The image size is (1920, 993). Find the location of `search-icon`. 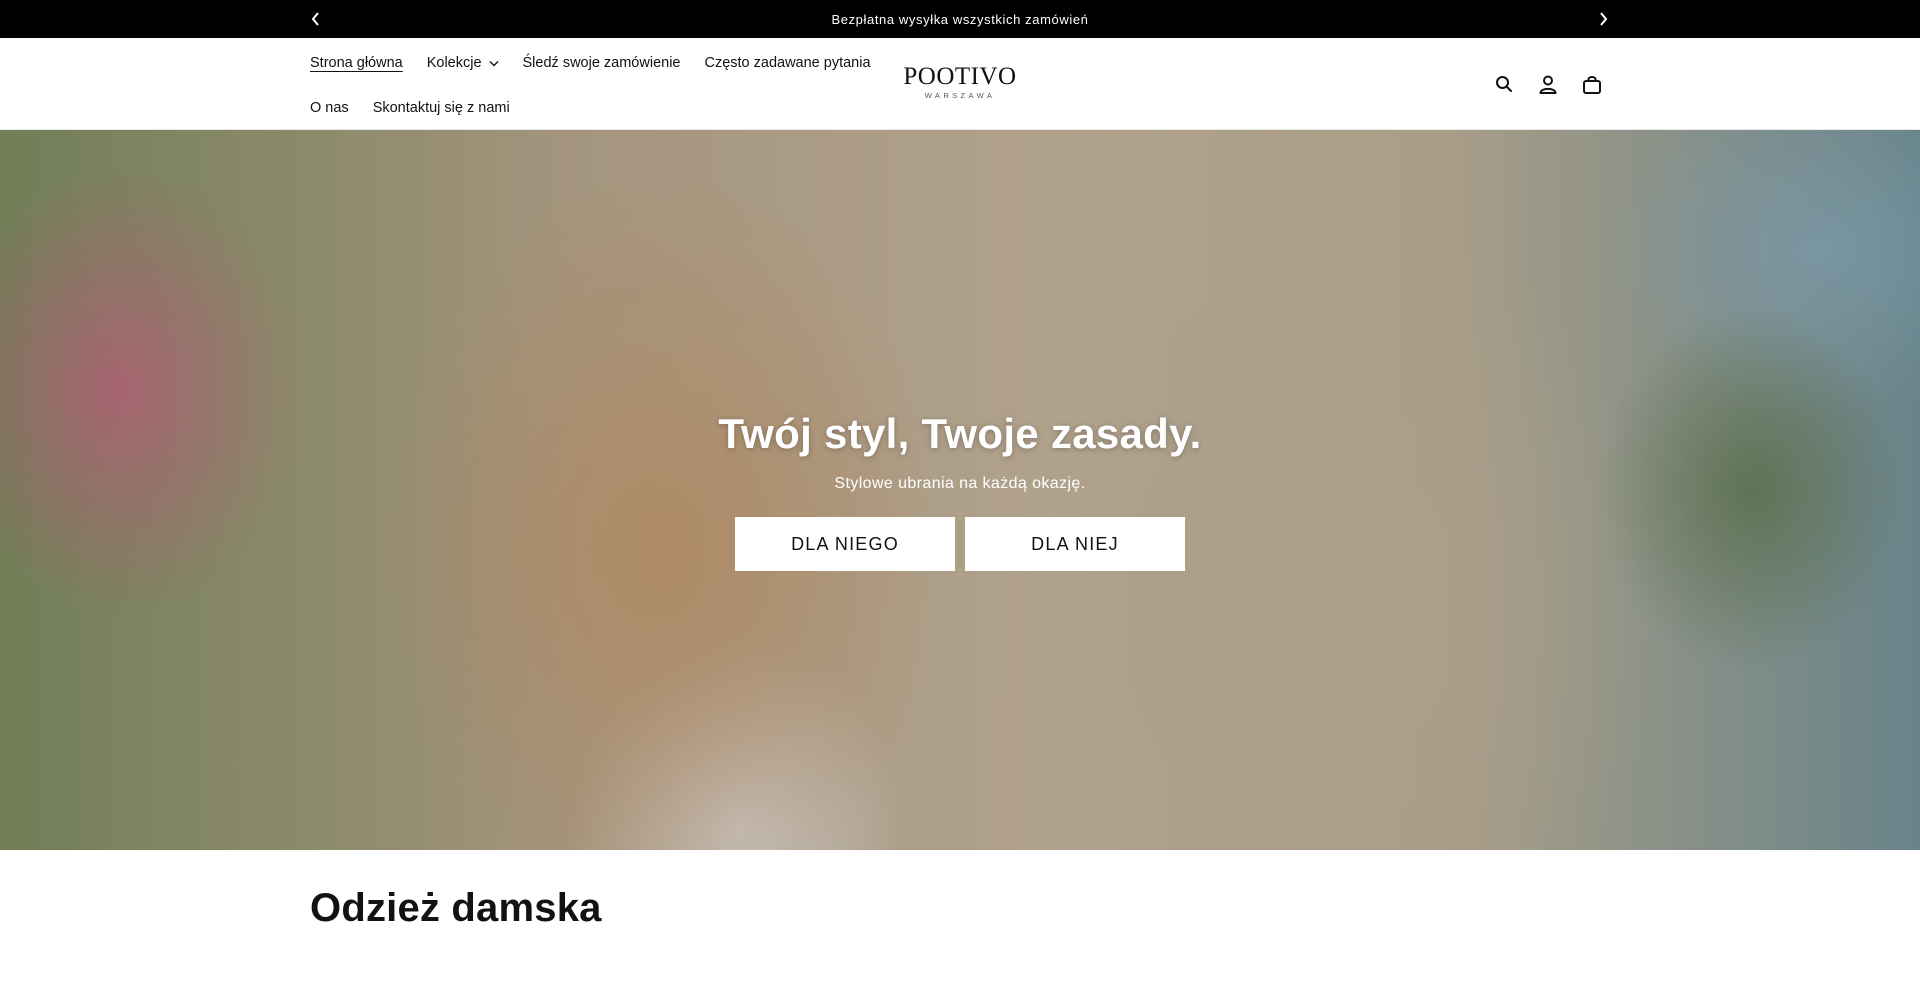

search-icon is located at coordinates (1504, 84).